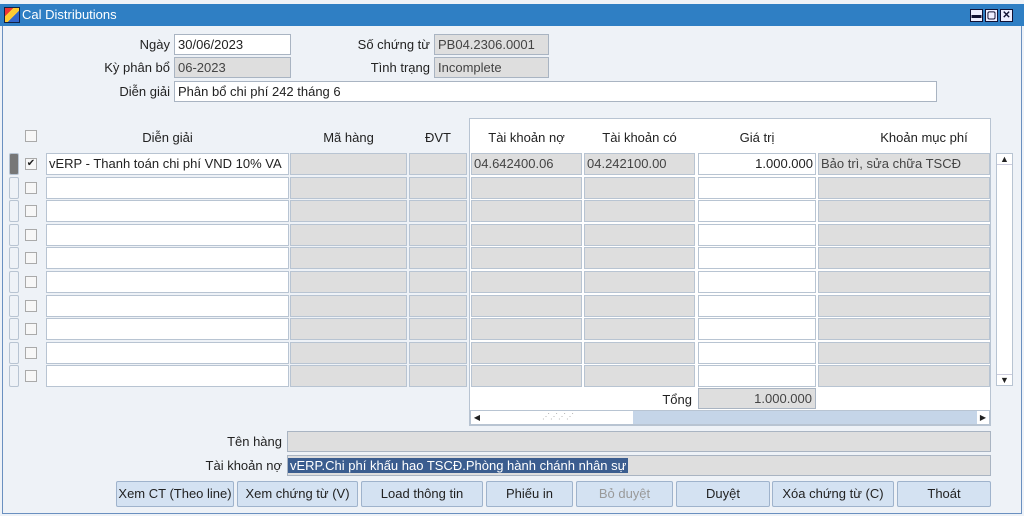 The height and width of the screenshot is (516, 1024). Describe the element at coordinates (624, 494) in the screenshot. I see `action-button-4: Bỏ duyệt` at that location.